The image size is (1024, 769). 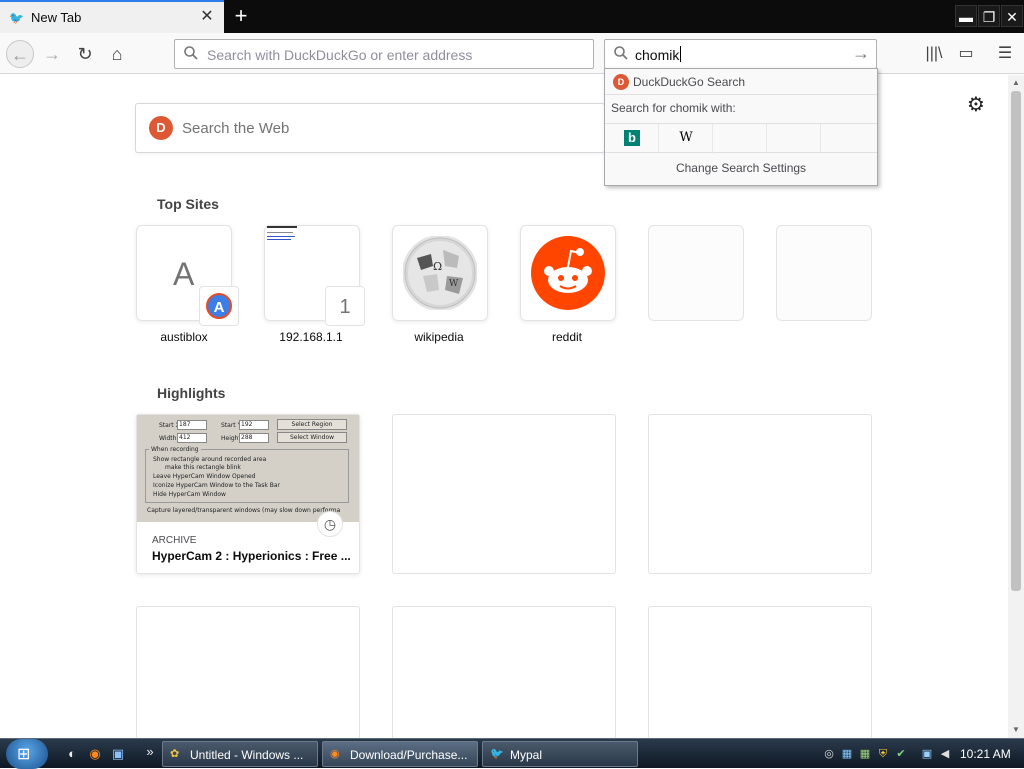 I want to click on one-off-engines: b W, so click(x=741, y=138).